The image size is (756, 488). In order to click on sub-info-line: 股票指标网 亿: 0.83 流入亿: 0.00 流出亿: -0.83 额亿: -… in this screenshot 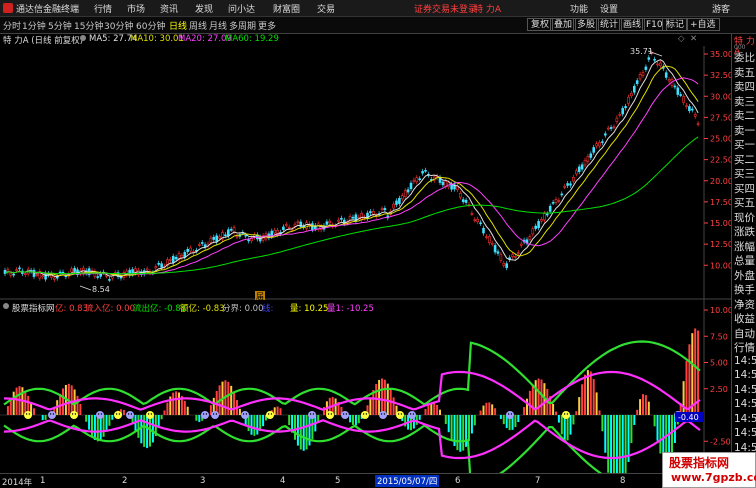, I will do `click(350, 308)`.